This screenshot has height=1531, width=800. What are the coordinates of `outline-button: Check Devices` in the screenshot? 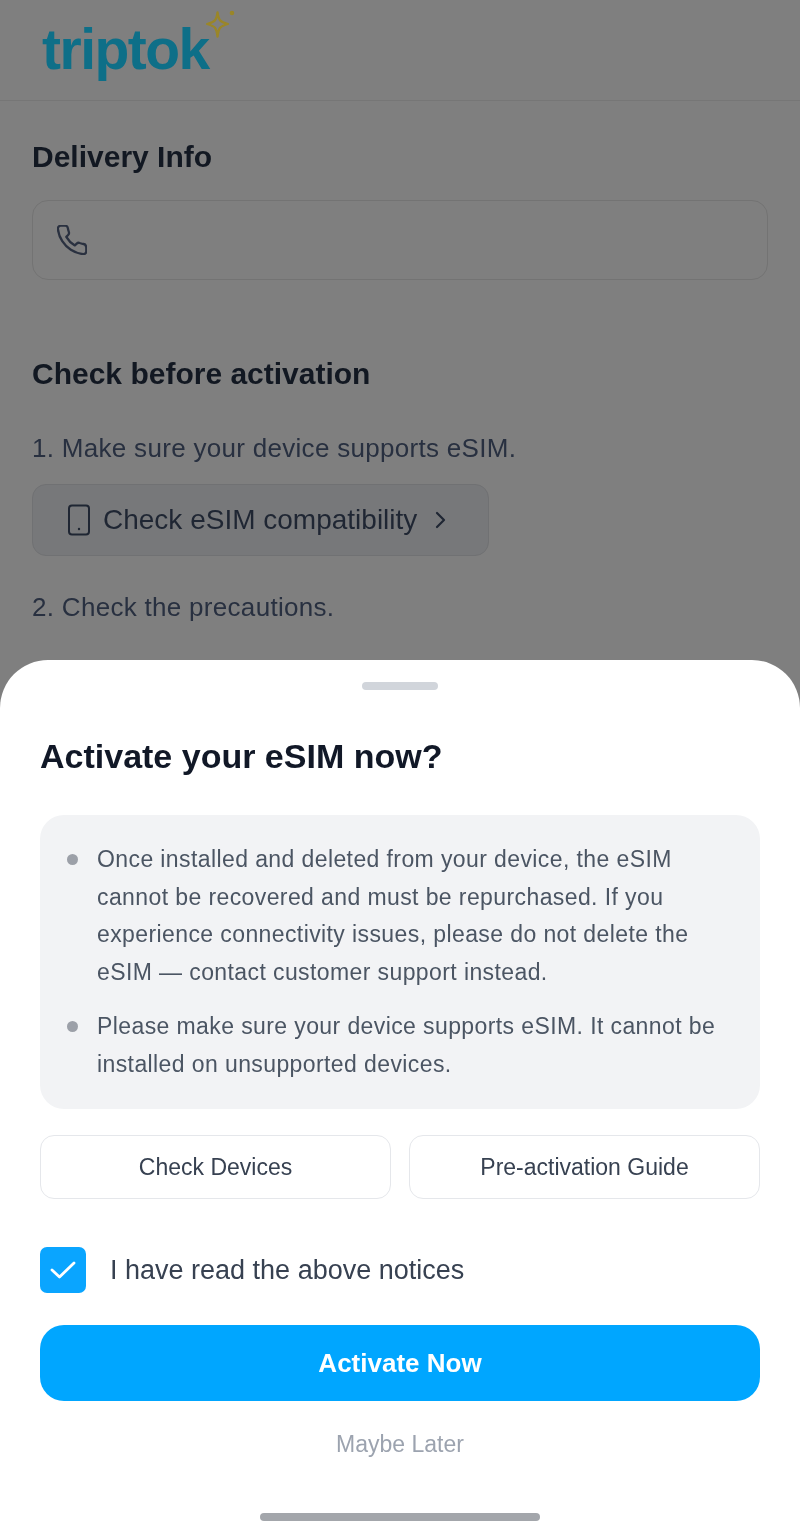 It's located at (215, 1167).